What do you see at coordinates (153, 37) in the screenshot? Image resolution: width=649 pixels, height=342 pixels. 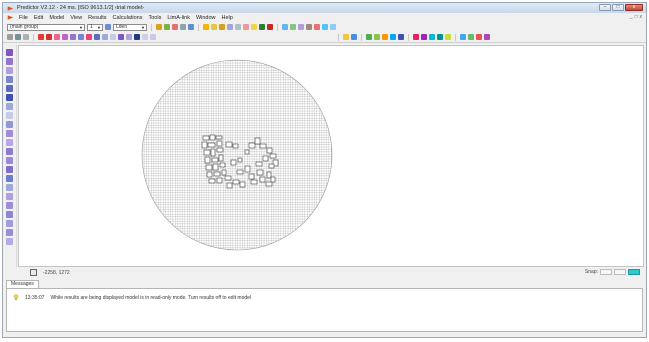 I see `text-icon` at bounding box center [153, 37].